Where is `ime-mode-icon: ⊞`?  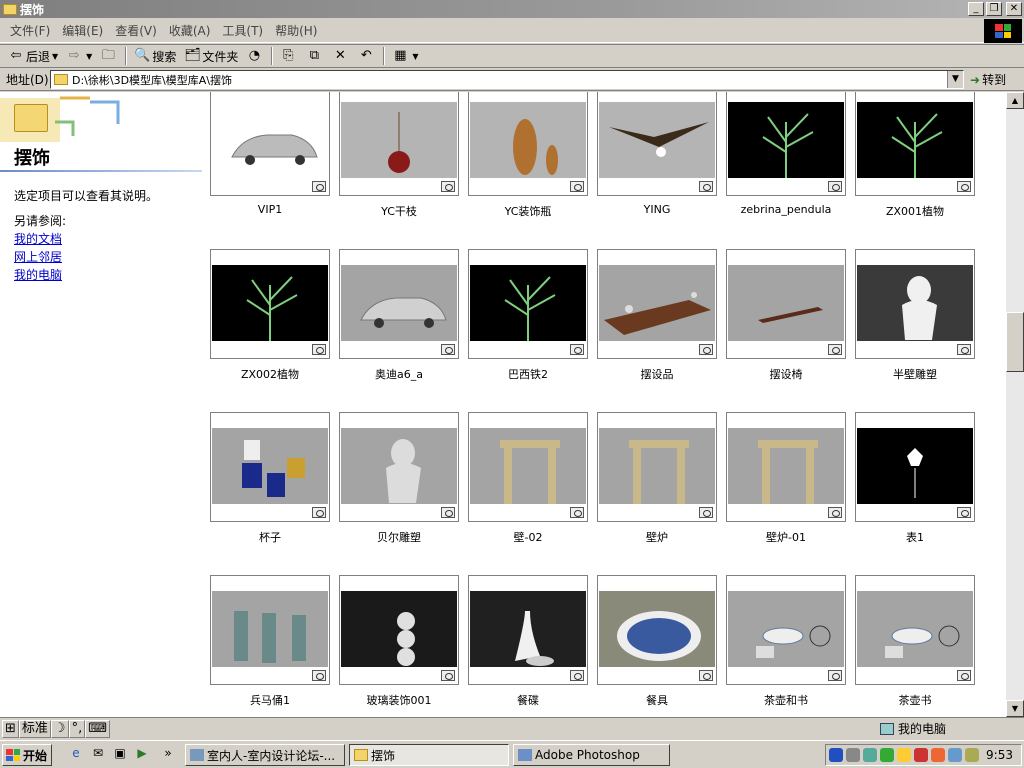 ime-mode-icon: ⊞ is located at coordinates (10, 729).